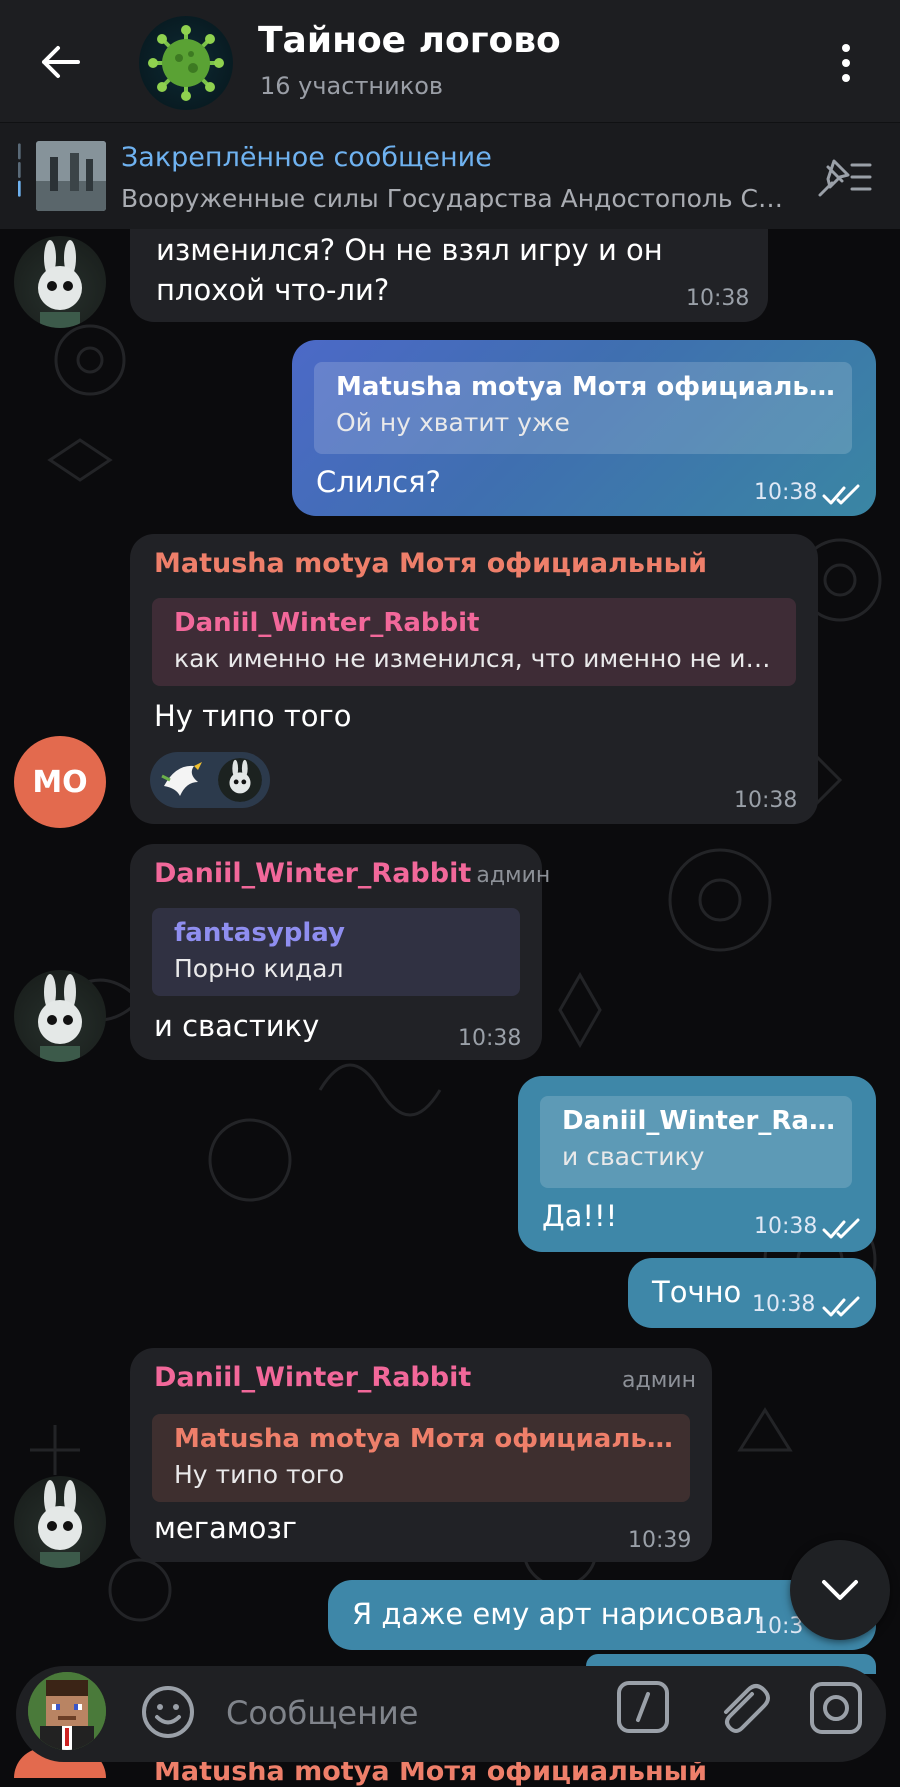 Image resolution: width=900 pixels, height=1787 pixels. What do you see at coordinates (747, 1708) in the screenshot?
I see `paperclip-icon` at bounding box center [747, 1708].